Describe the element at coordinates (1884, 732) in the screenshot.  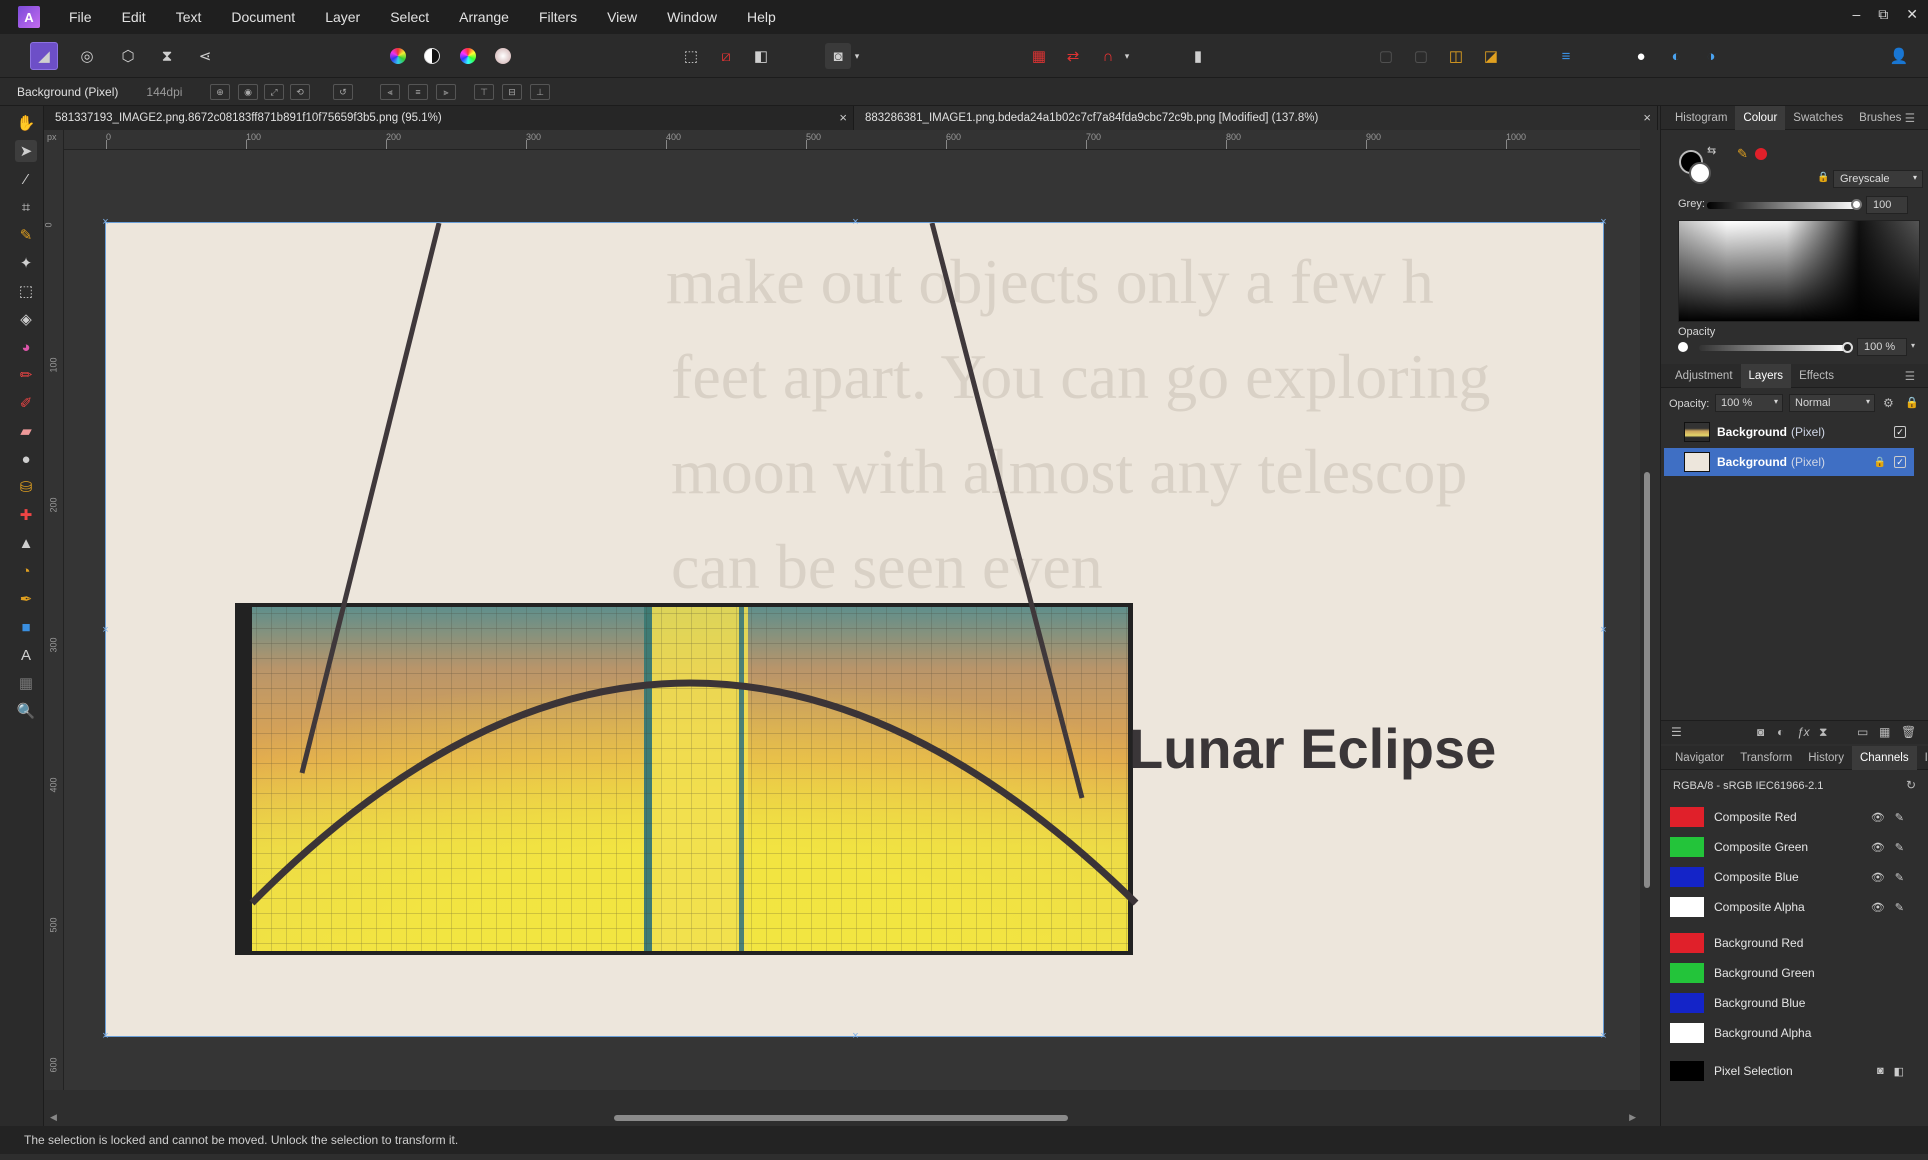
I see `add-pixel-layer-icon: ▦` at that location.